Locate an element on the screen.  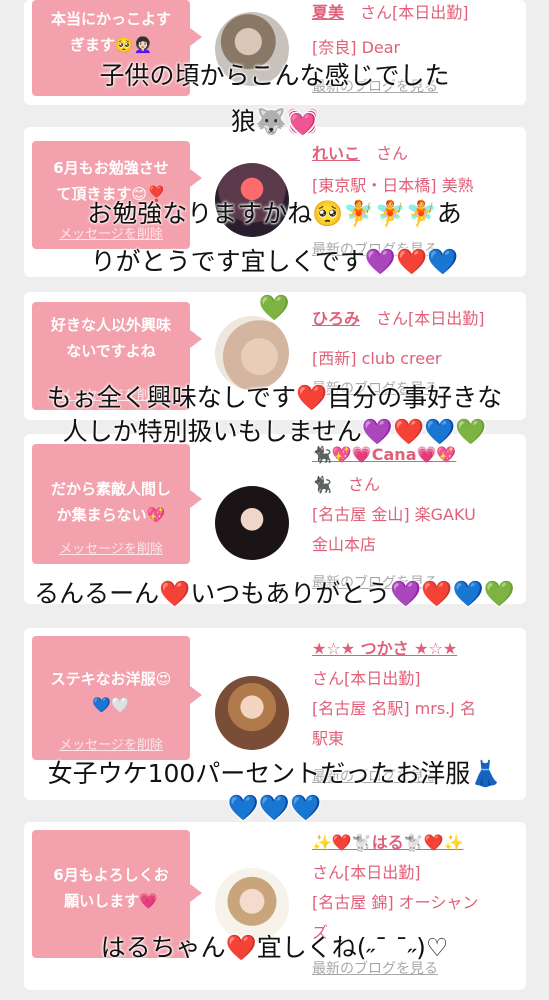
area-label: [名古屋 名駅] mrs.J 名 駅東 is located at coordinates (394, 723).